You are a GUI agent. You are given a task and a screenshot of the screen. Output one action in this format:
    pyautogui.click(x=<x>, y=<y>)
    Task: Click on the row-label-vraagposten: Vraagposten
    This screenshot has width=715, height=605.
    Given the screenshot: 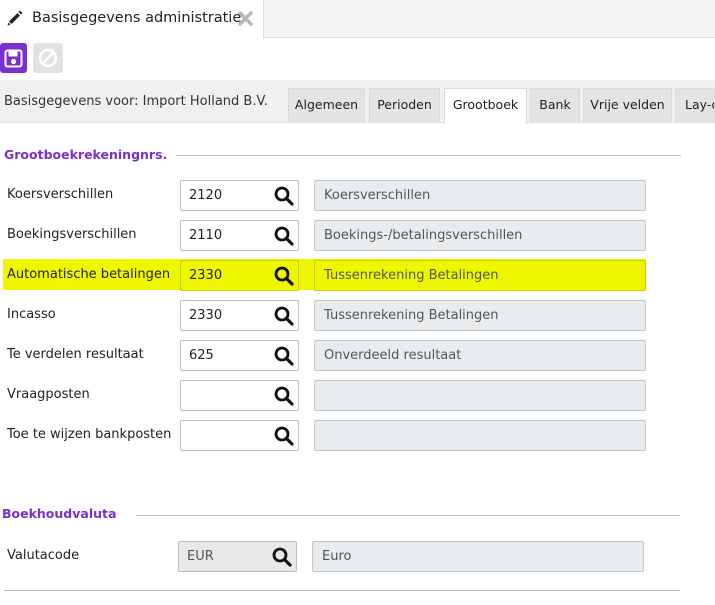 What is the action you would take?
    pyautogui.click(x=48, y=394)
    